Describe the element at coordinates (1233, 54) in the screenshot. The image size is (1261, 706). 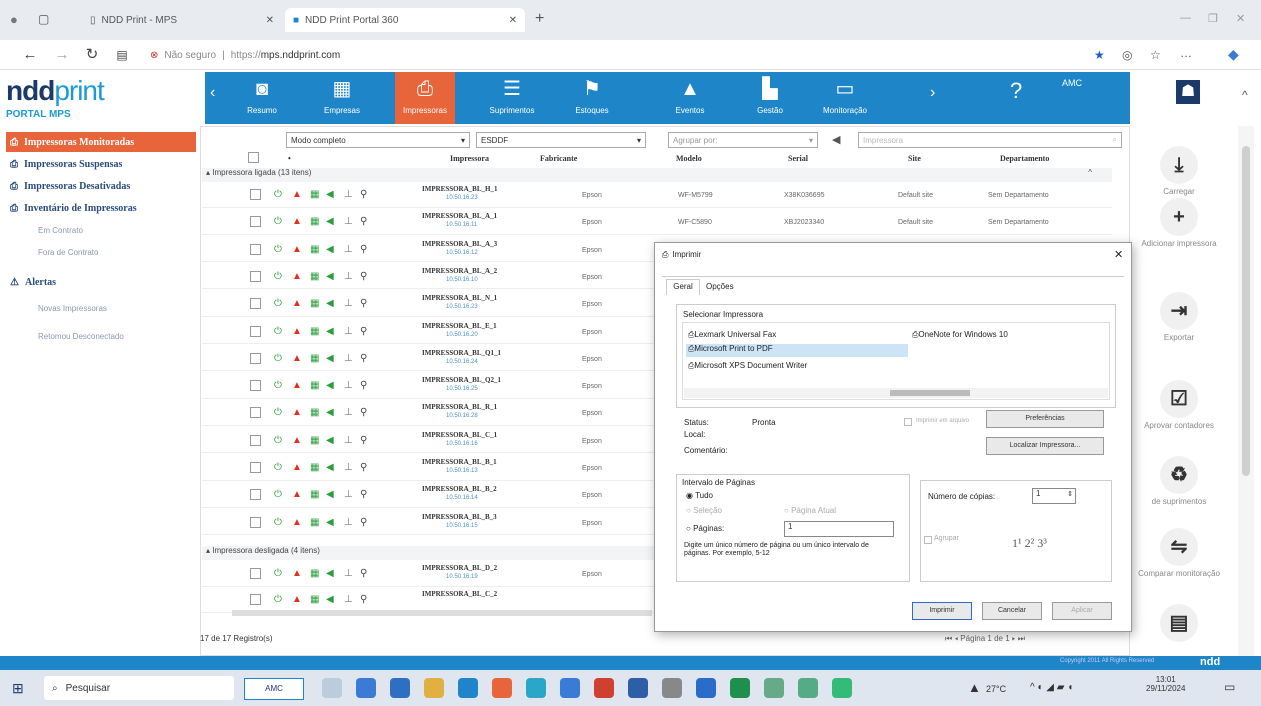
I see `copilot-icon: ◆` at that location.